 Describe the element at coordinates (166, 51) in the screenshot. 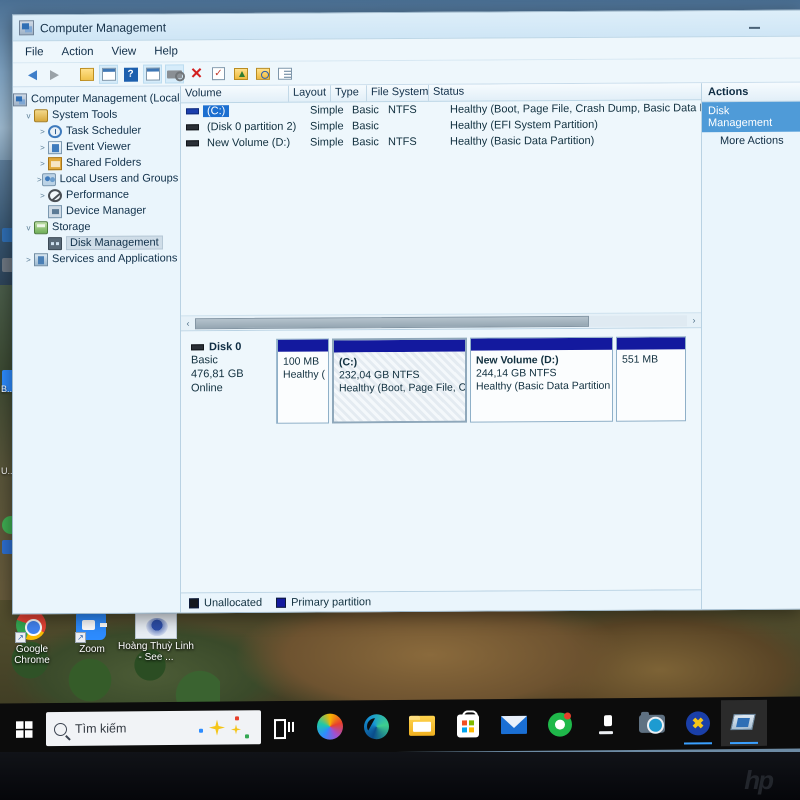

I see `menu-item-help: Help` at that location.